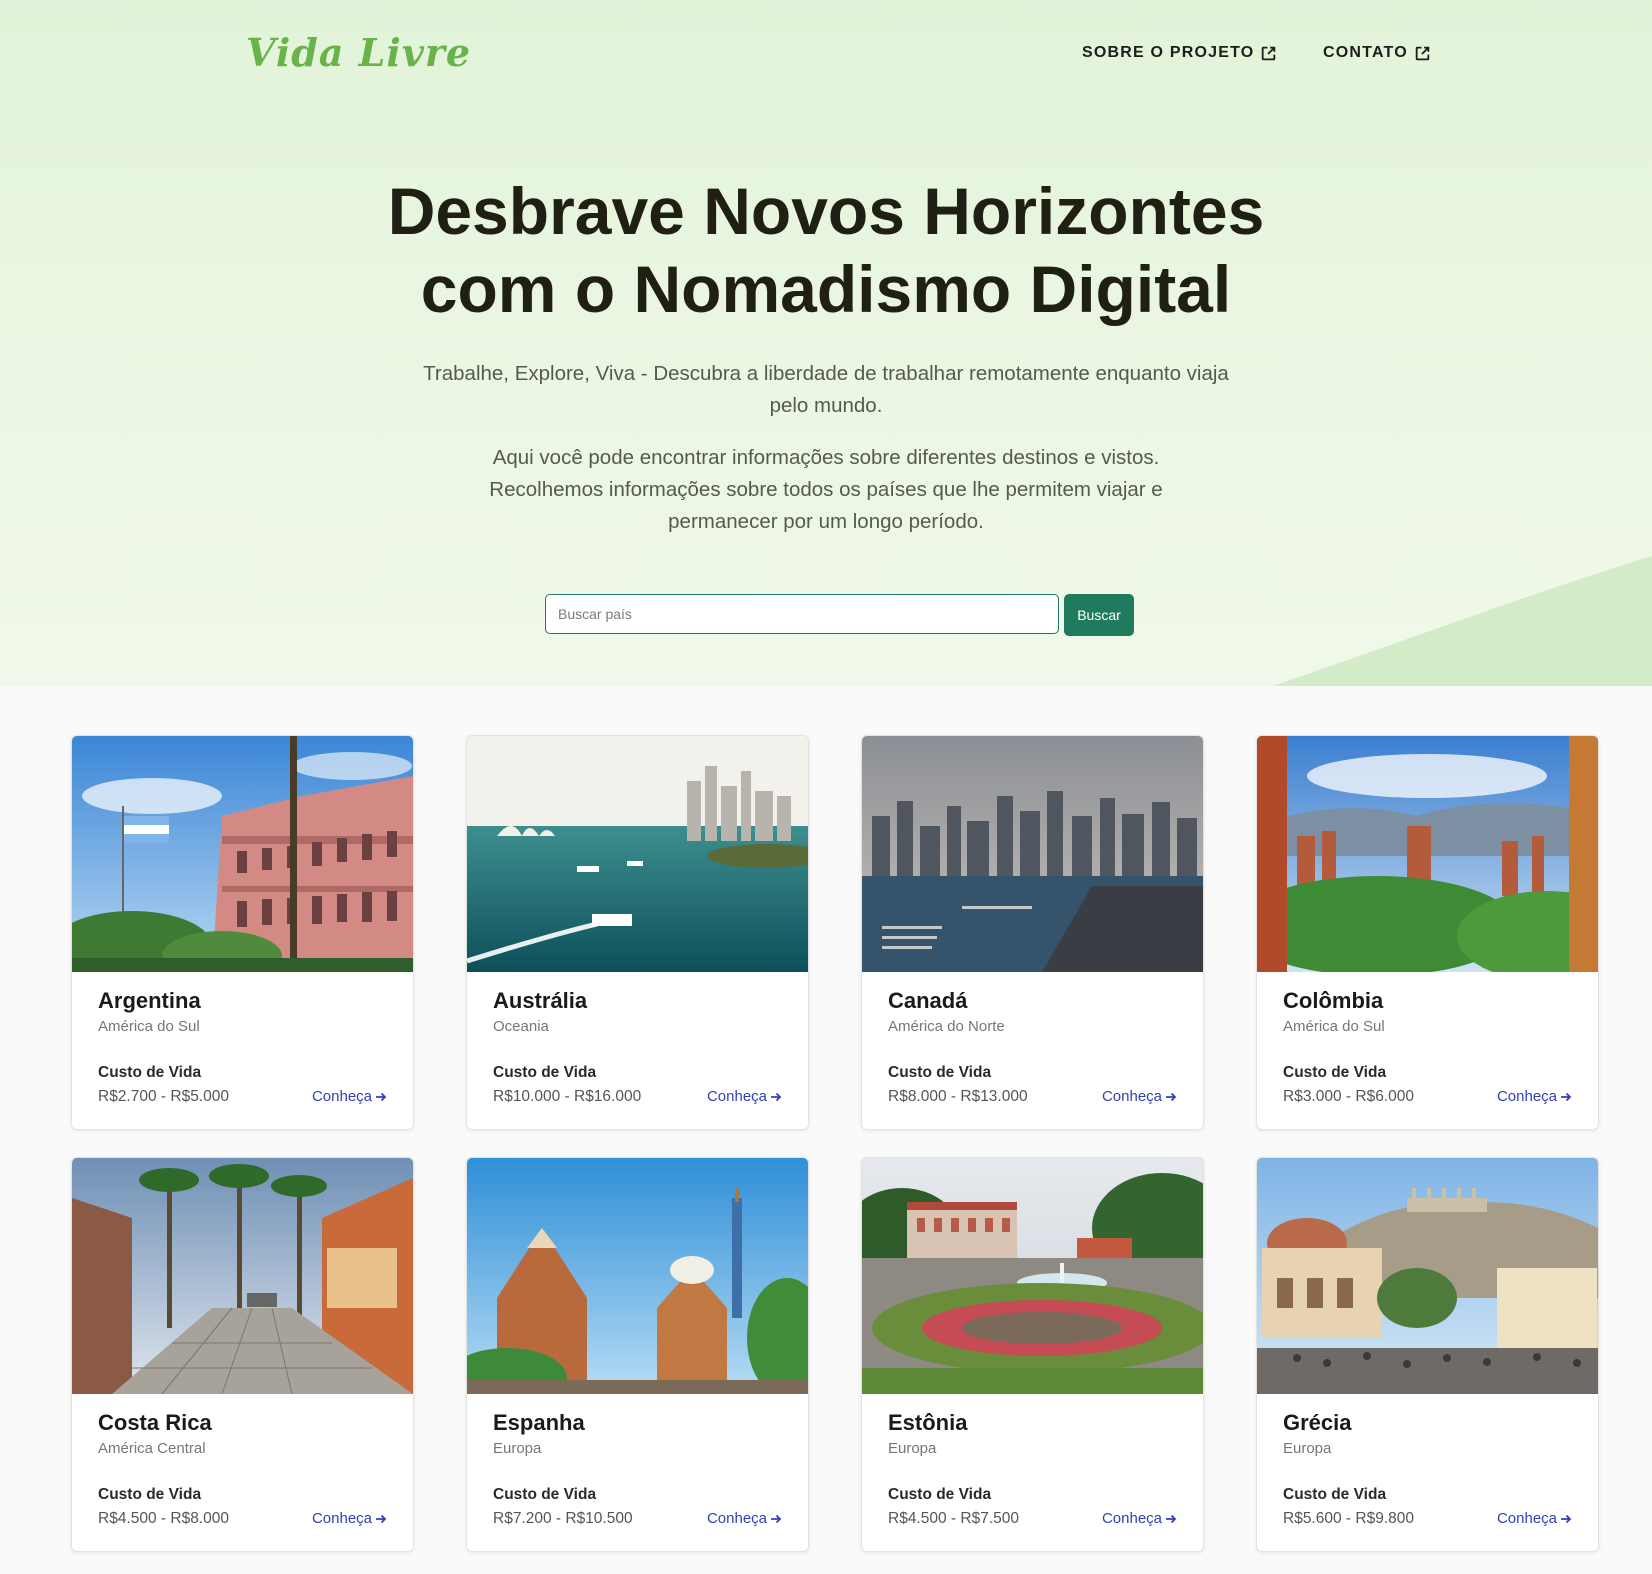 This screenshot has width=1652, height=1574. What do you see at coordinates (953, 1518) in the screenshot?
I see `cost-range: R$4.500 - R$7.500` at bounding box center [953, 1518].